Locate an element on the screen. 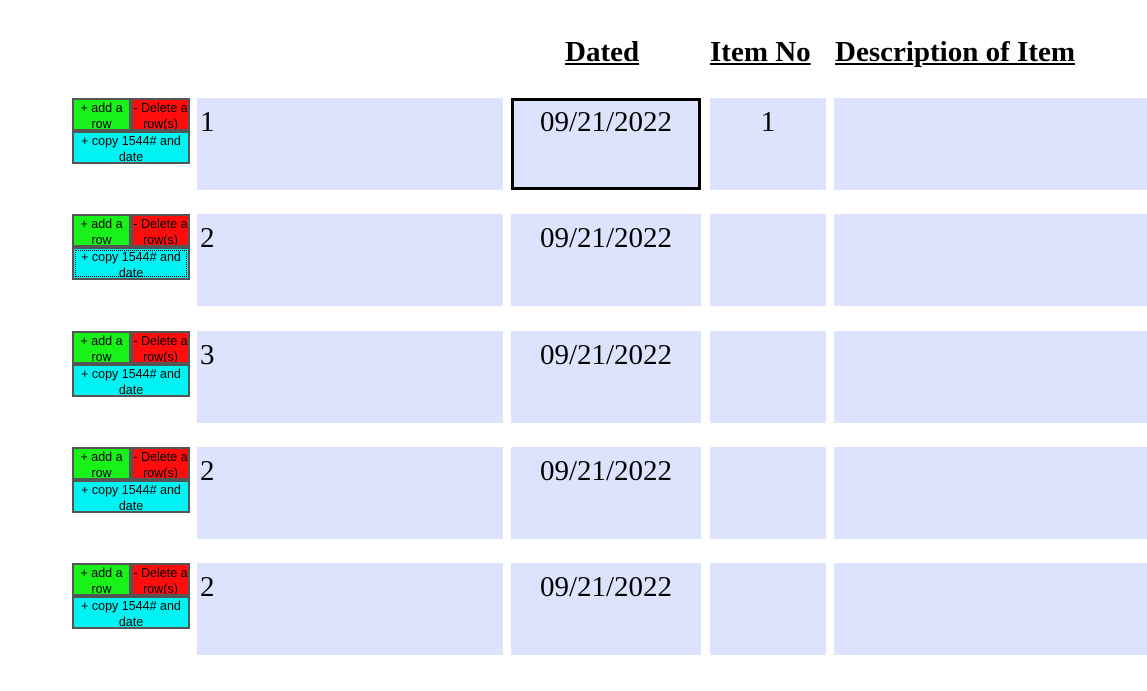  row-number-field: 1 is located at coordinates (350, 144).